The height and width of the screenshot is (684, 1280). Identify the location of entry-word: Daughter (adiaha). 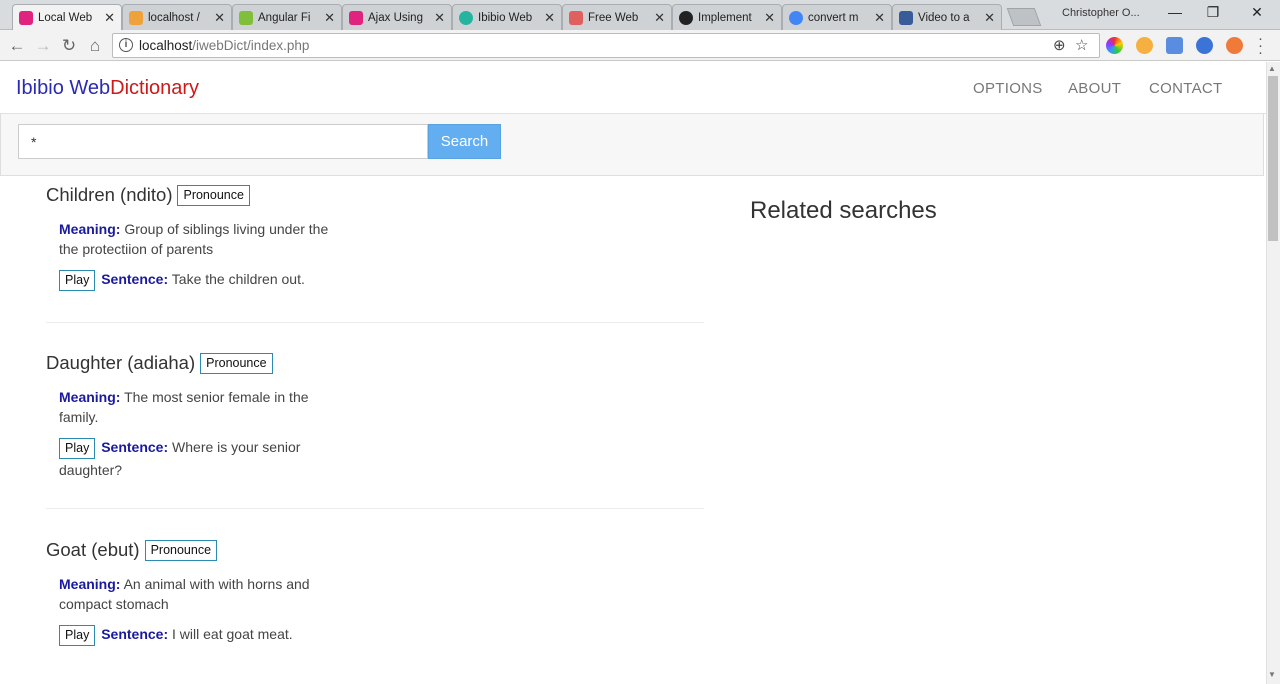
(121, 362).